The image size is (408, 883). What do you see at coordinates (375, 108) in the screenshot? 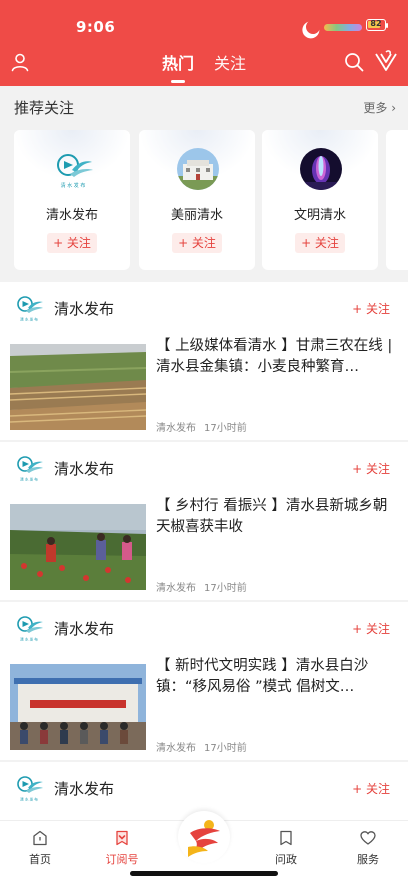
I see `more-label: 更多` at bounding box center [375, 108].